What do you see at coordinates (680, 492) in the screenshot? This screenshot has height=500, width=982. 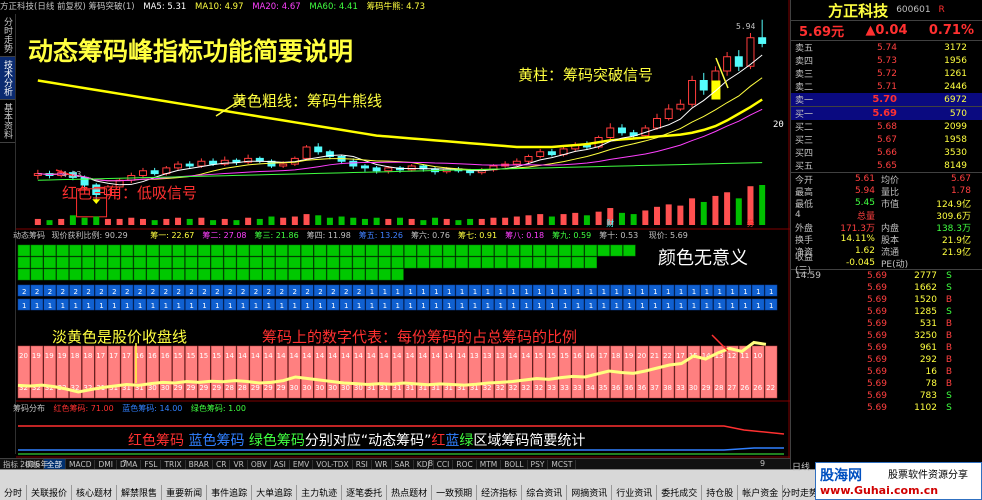 I see `function-link: 委托成交` at bounding box center [680, 492].